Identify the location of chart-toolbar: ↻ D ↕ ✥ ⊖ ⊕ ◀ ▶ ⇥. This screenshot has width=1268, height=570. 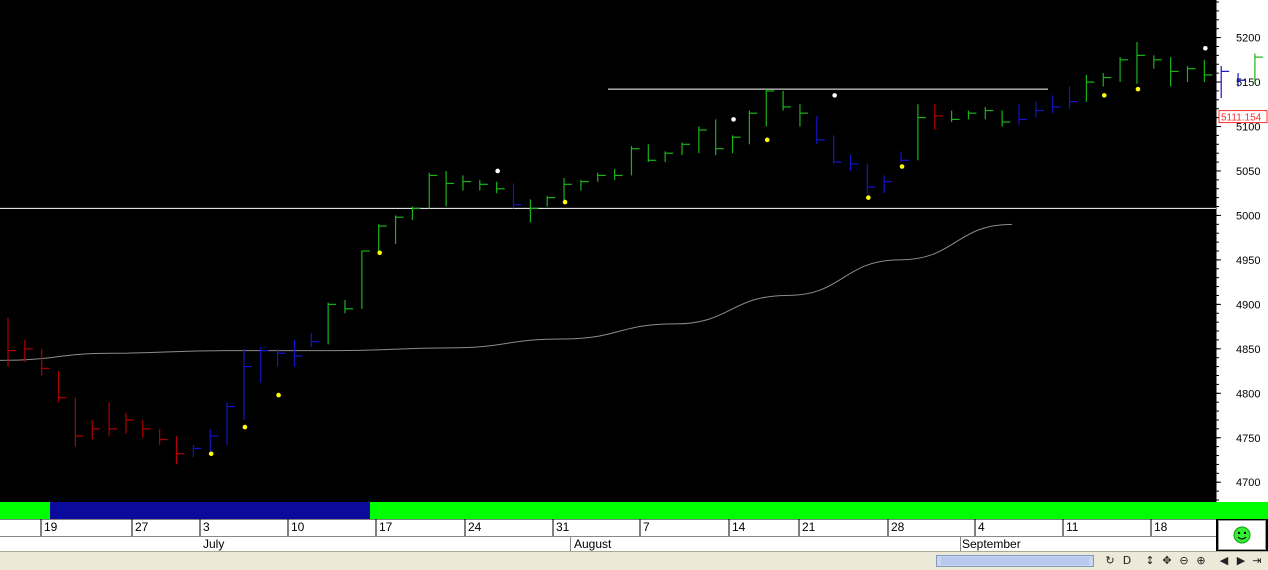
(634, 560).